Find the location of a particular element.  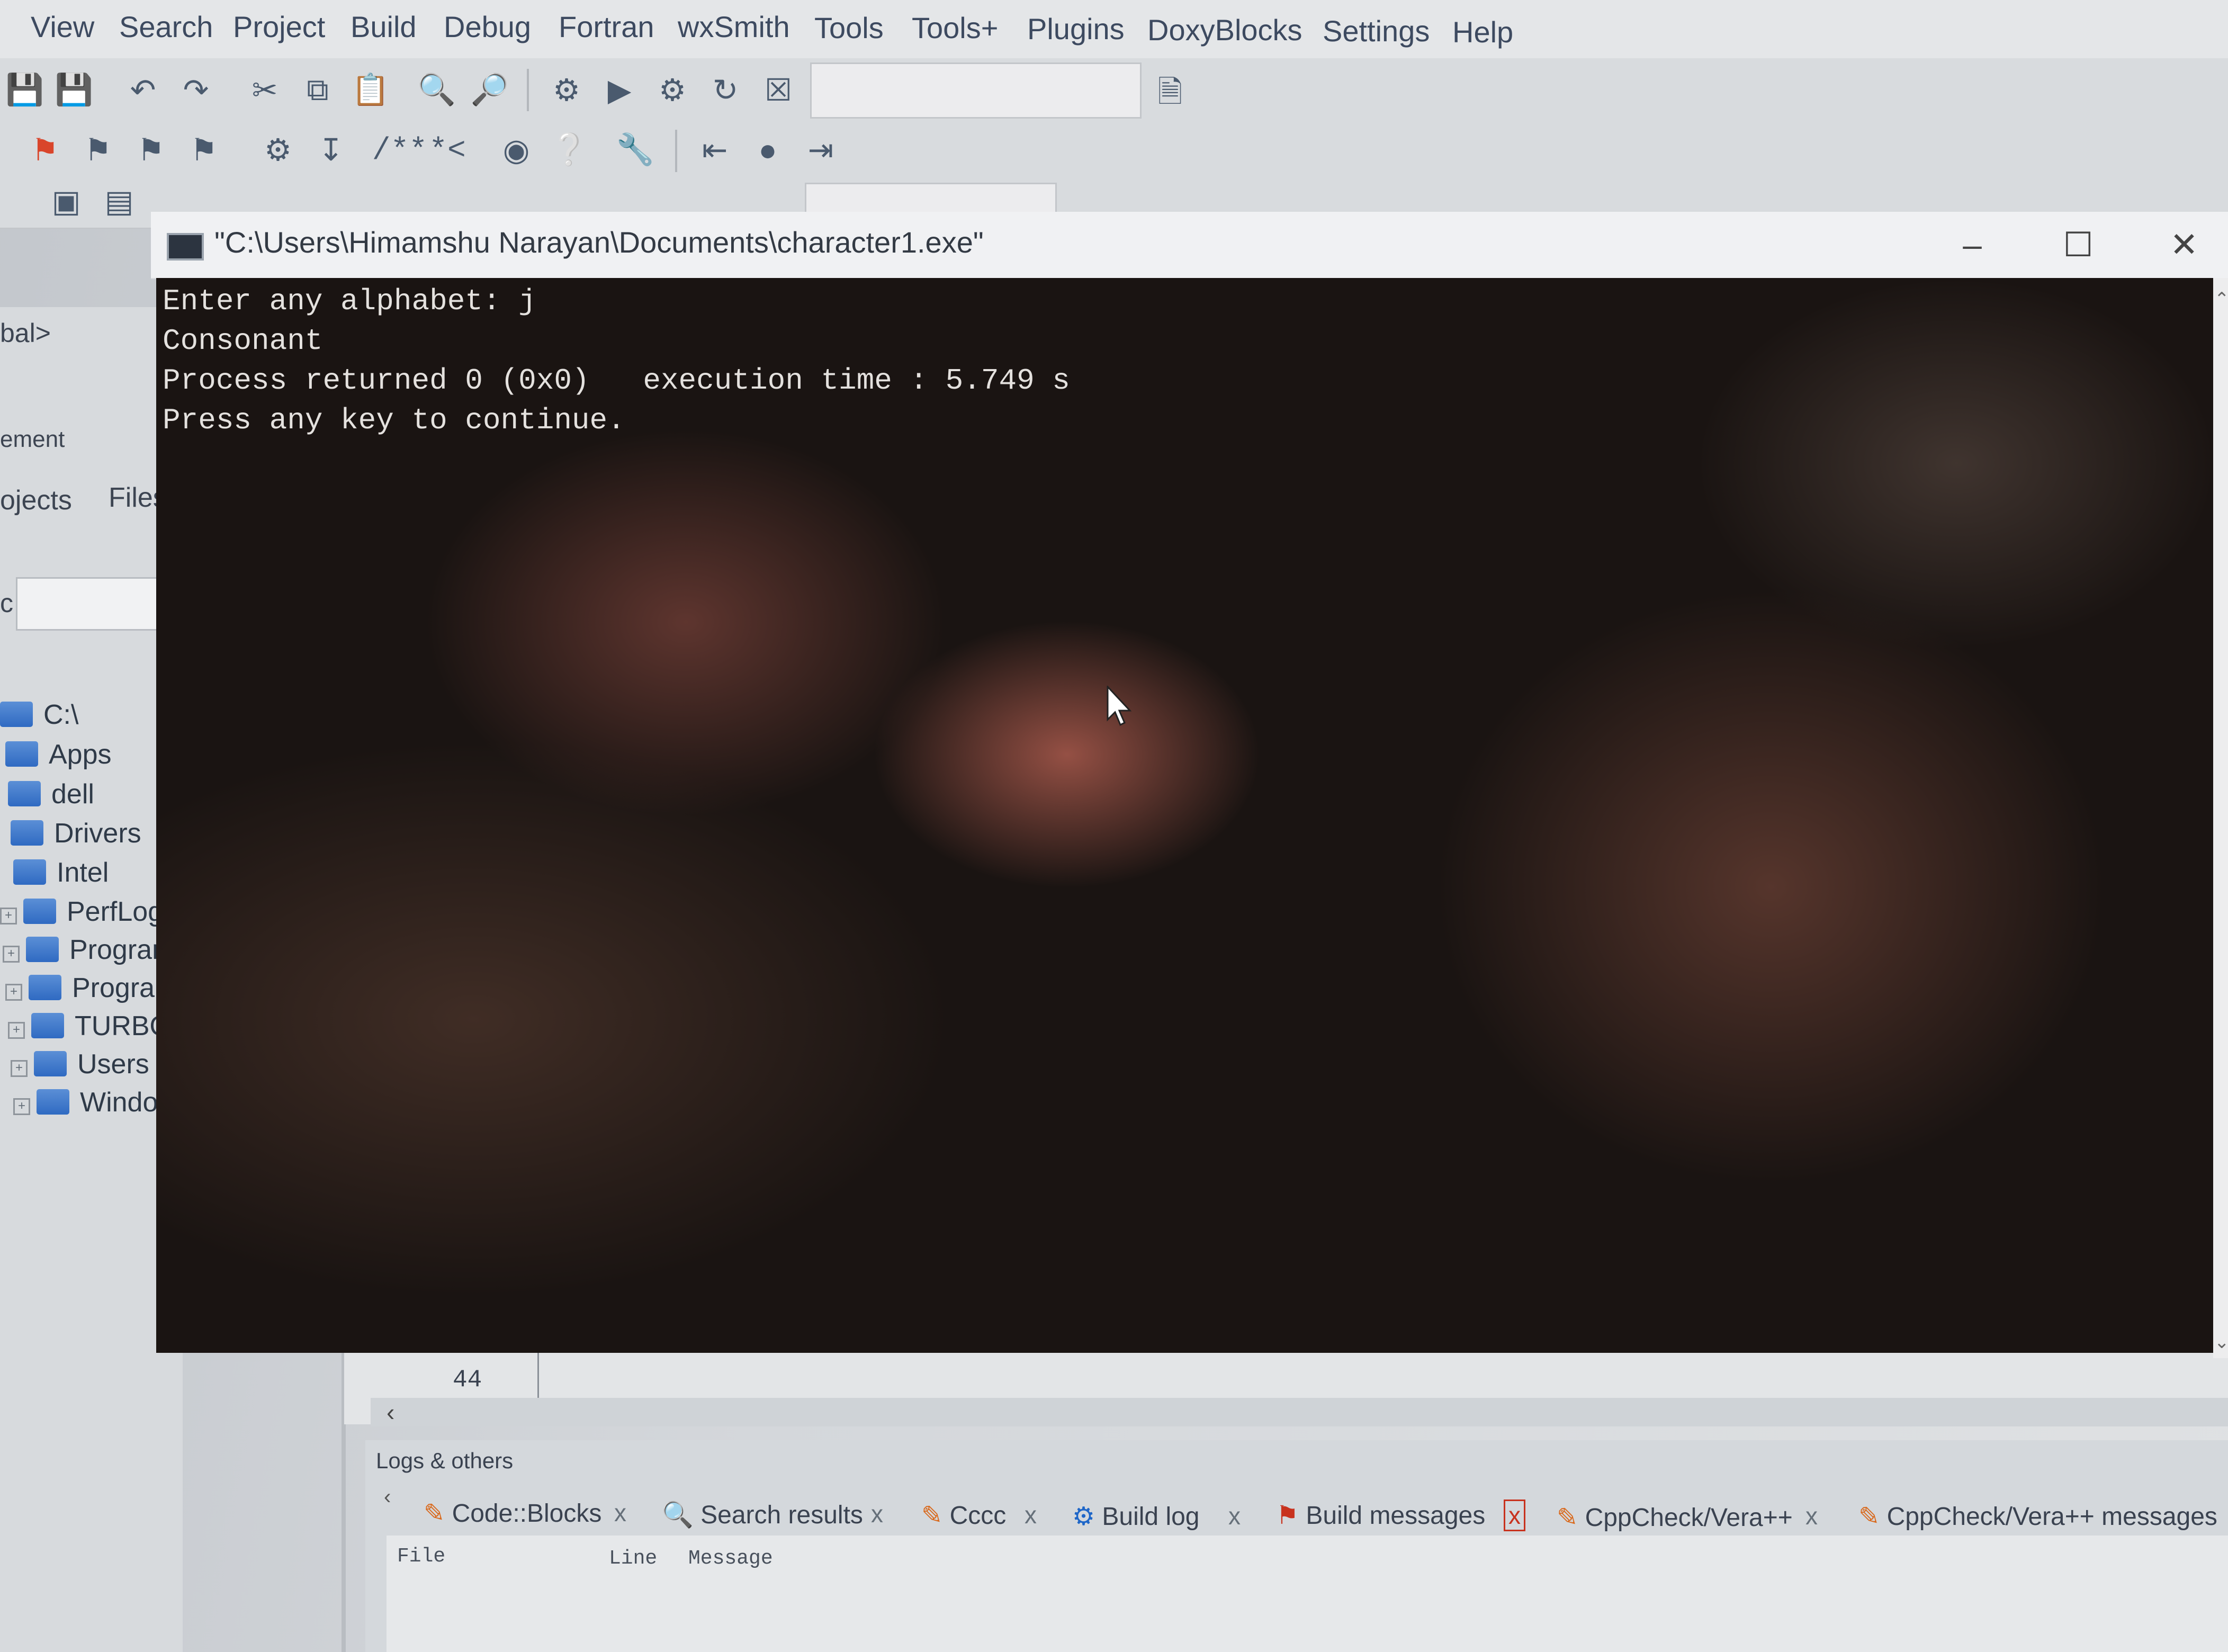

menu-wxsmith: wxSmith is located at coordinates (734, 27).